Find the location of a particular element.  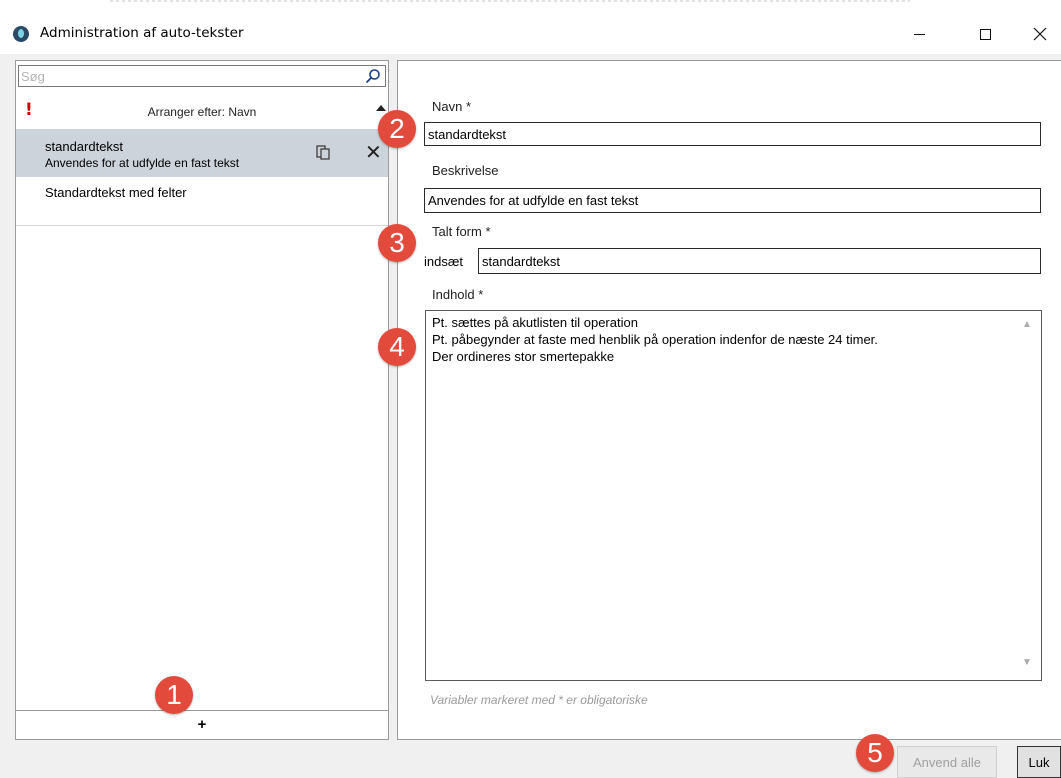

scroll-up-icon: ▲ is located at coordinates (1027, 324).